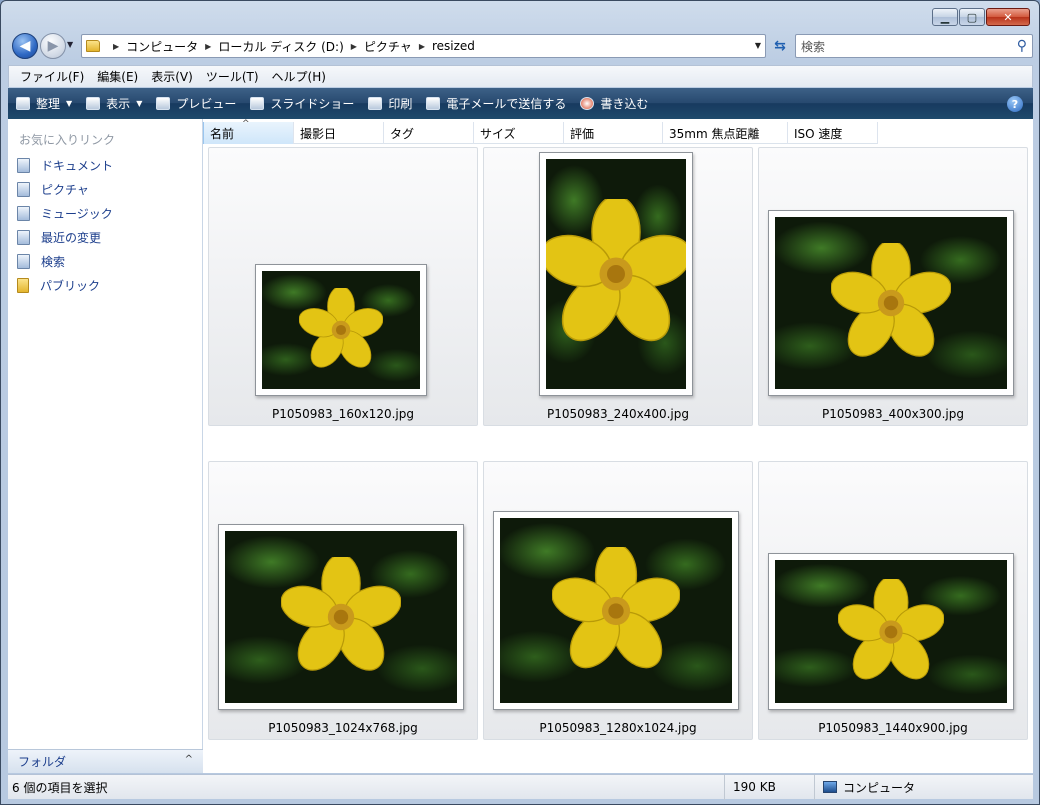  Describe the element at coordinates (339, 133) in the screenshot. I see `column-date-taken: 撮影日` at that location.